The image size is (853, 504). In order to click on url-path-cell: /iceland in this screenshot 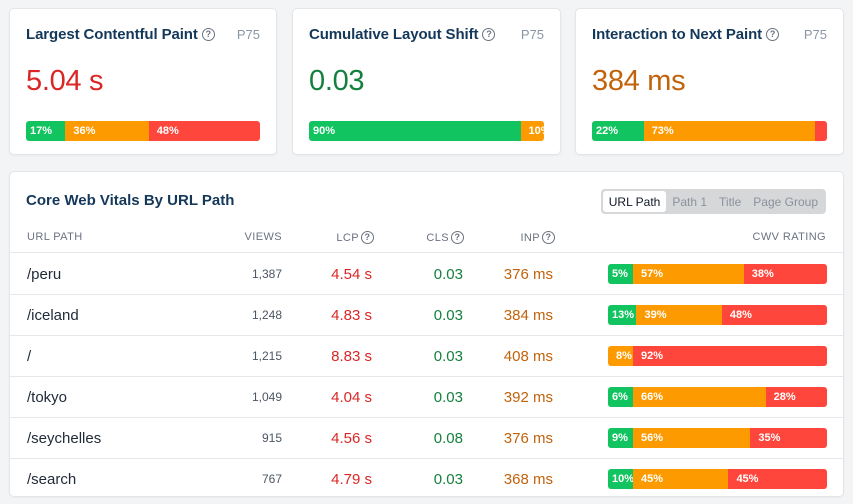, I will do `click(53, 315)`.